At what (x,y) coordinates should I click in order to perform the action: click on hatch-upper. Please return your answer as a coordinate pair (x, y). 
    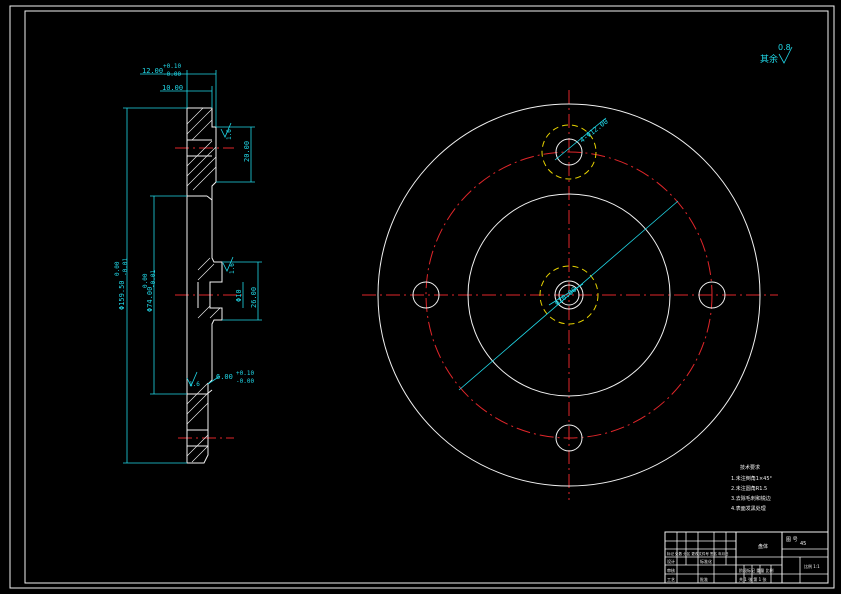
    Looking at the image, I should click on (201, 149).